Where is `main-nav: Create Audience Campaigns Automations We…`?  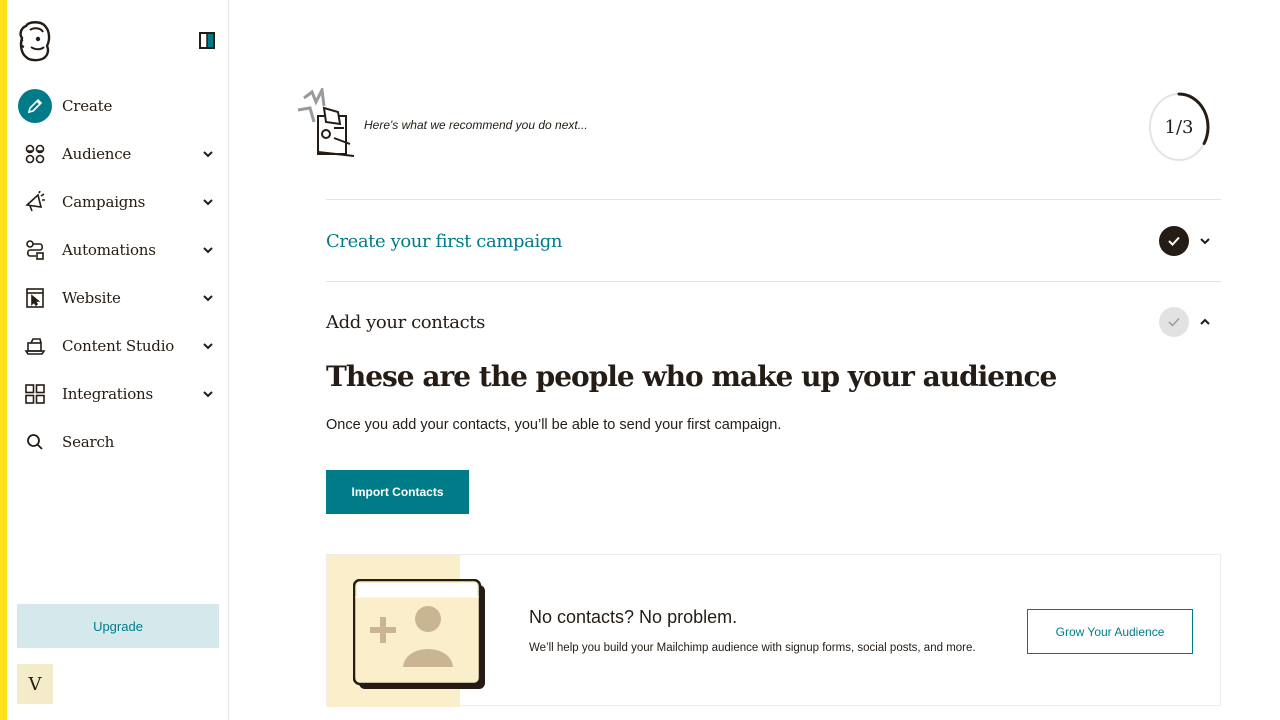 main-nav: Create Audience Campaigns Automations We… is located at coordinates (118, 274).